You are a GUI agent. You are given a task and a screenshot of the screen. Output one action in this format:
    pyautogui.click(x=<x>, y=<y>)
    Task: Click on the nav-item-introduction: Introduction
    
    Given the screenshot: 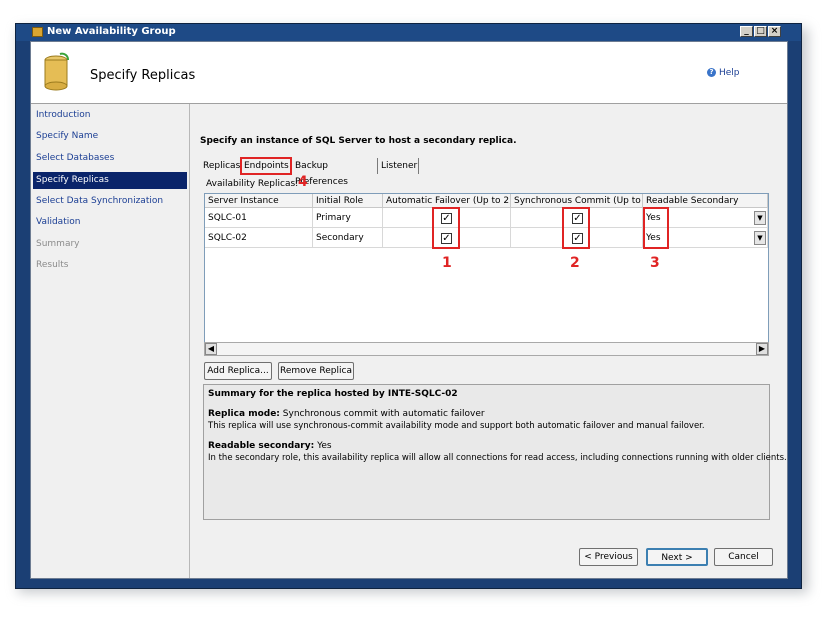 What is the action you would take?
    pyautogui.click(x=110, y=115)
    